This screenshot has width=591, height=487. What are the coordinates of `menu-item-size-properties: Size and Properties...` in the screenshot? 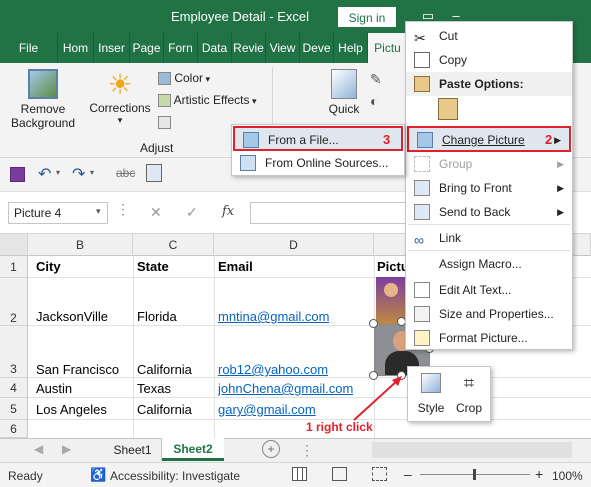 It's located at (489, 314).